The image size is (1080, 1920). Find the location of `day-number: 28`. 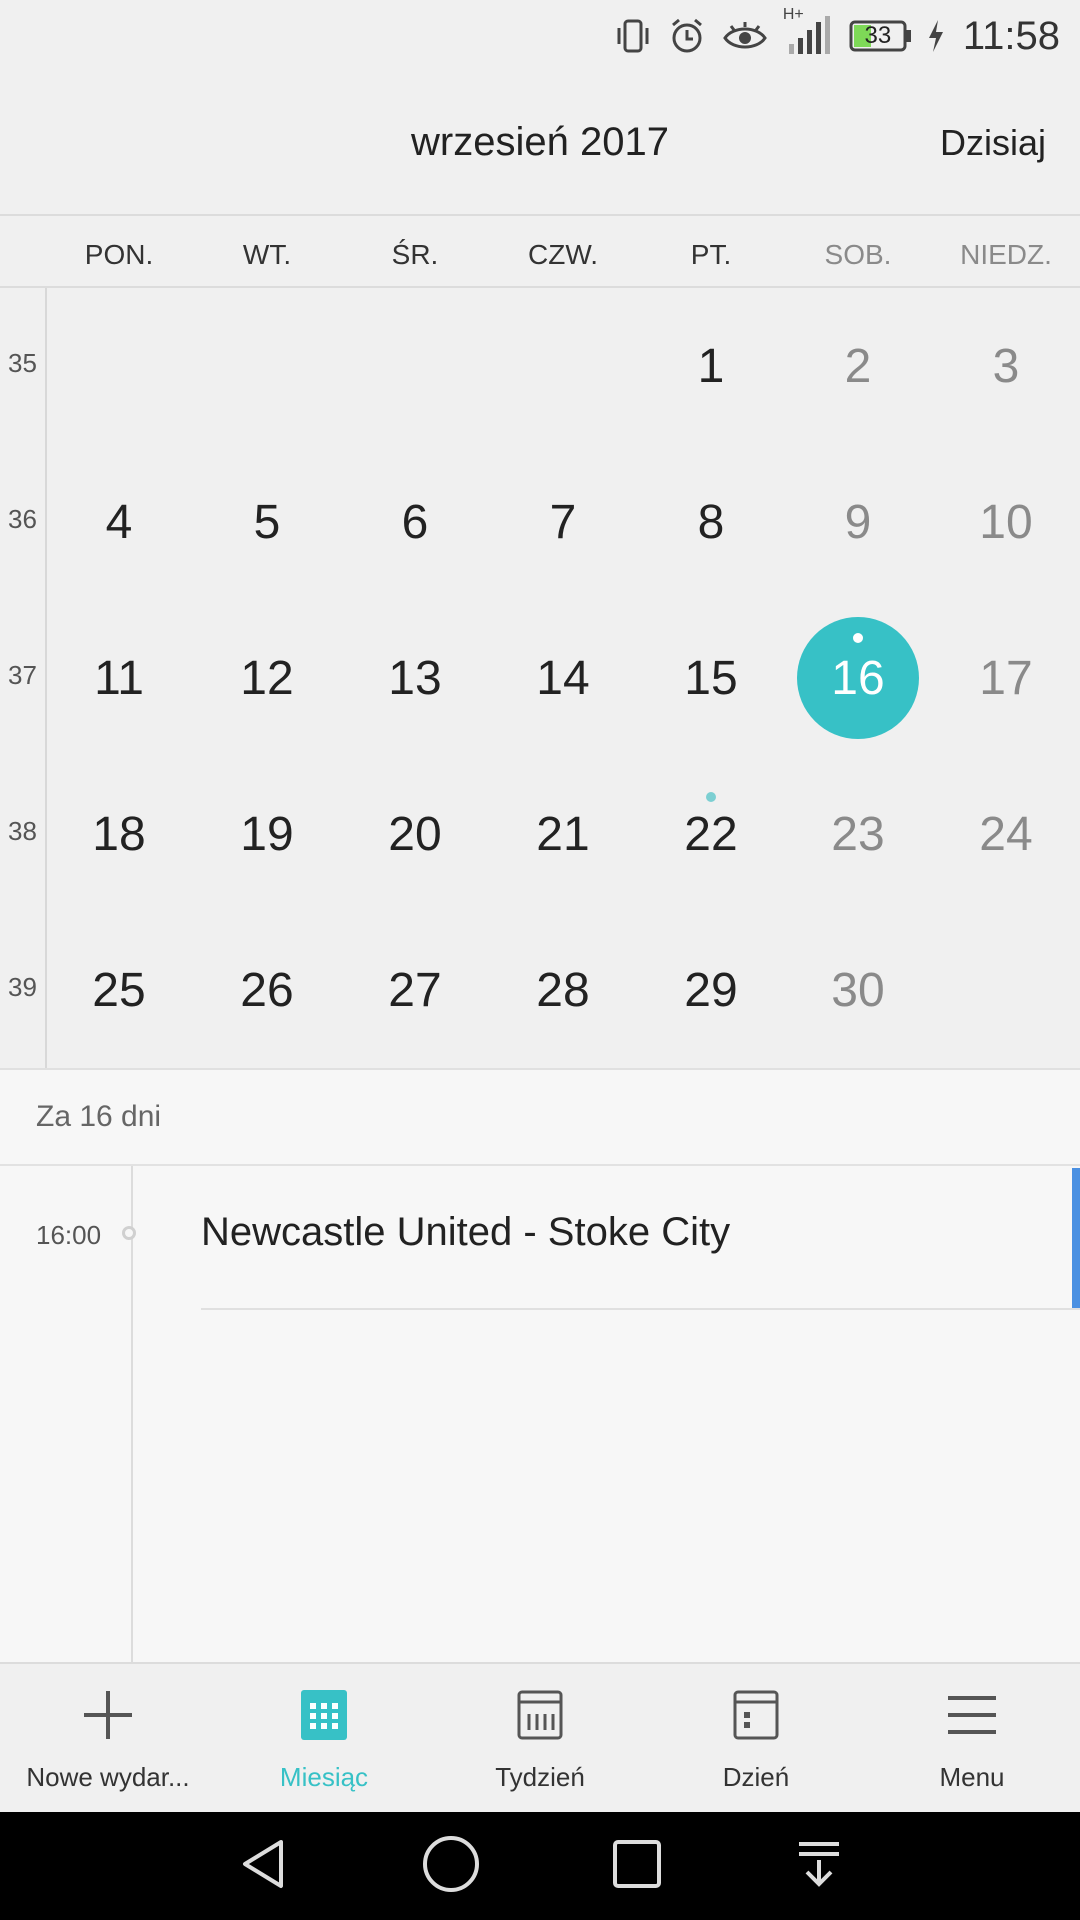

day-number: 28 is located at coordinates (563, 990).